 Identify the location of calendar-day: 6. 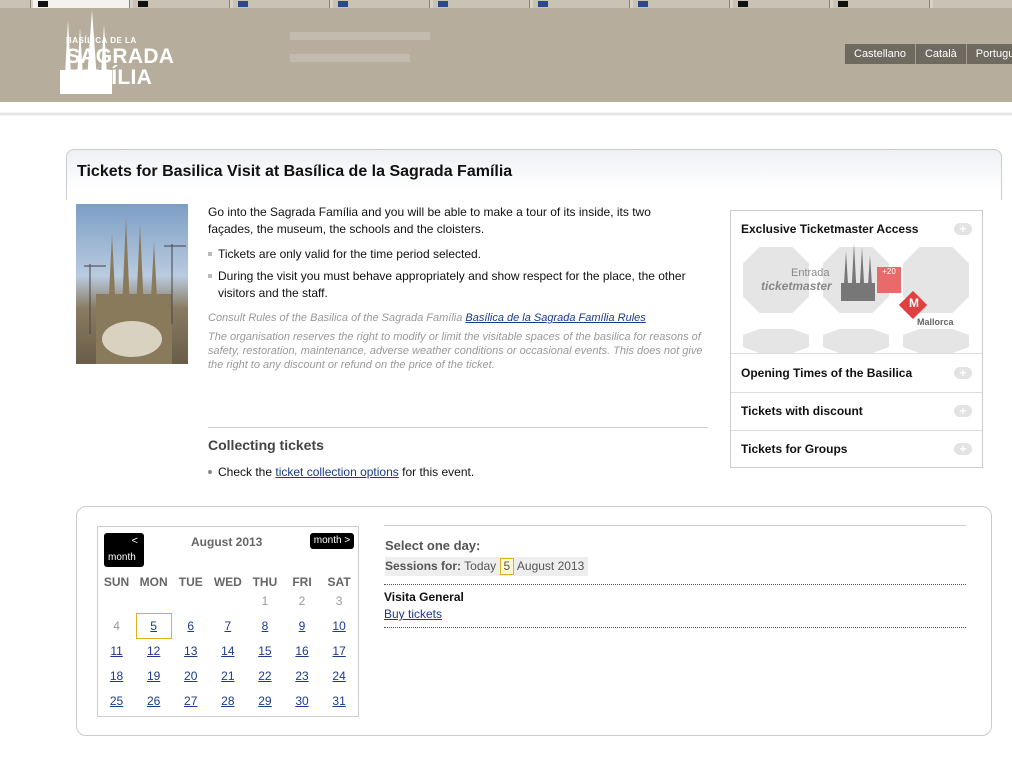
(190, 626).